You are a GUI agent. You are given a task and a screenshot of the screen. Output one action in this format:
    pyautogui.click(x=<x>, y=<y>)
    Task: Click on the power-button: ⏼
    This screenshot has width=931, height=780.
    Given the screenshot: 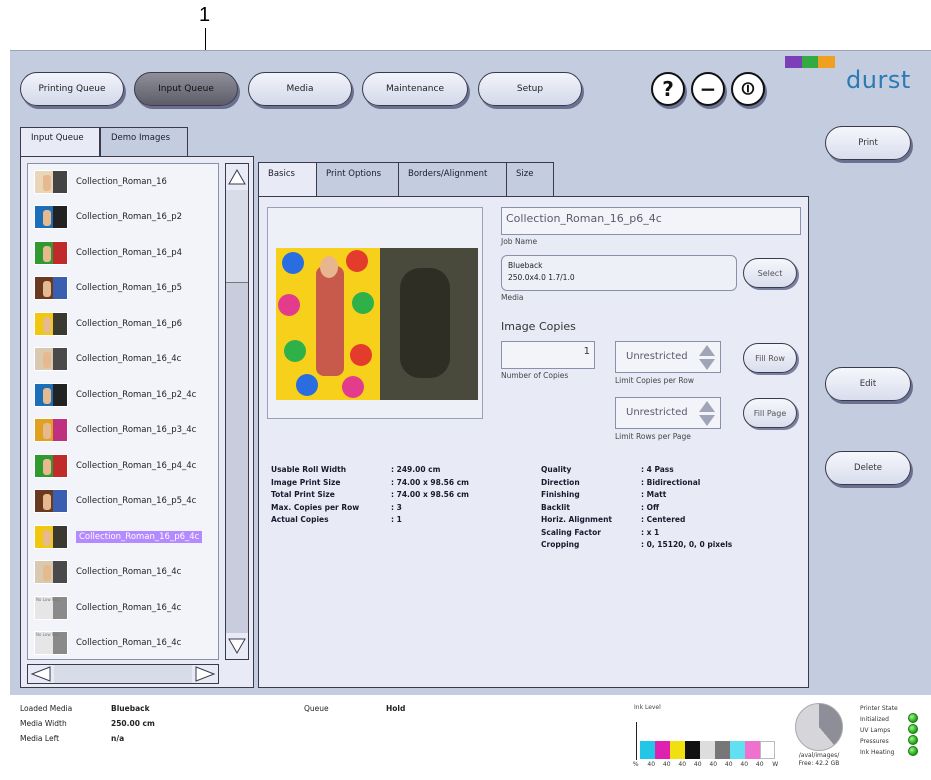 What is the action you would take?
    pyautogui.click(x=748, y=89)
    